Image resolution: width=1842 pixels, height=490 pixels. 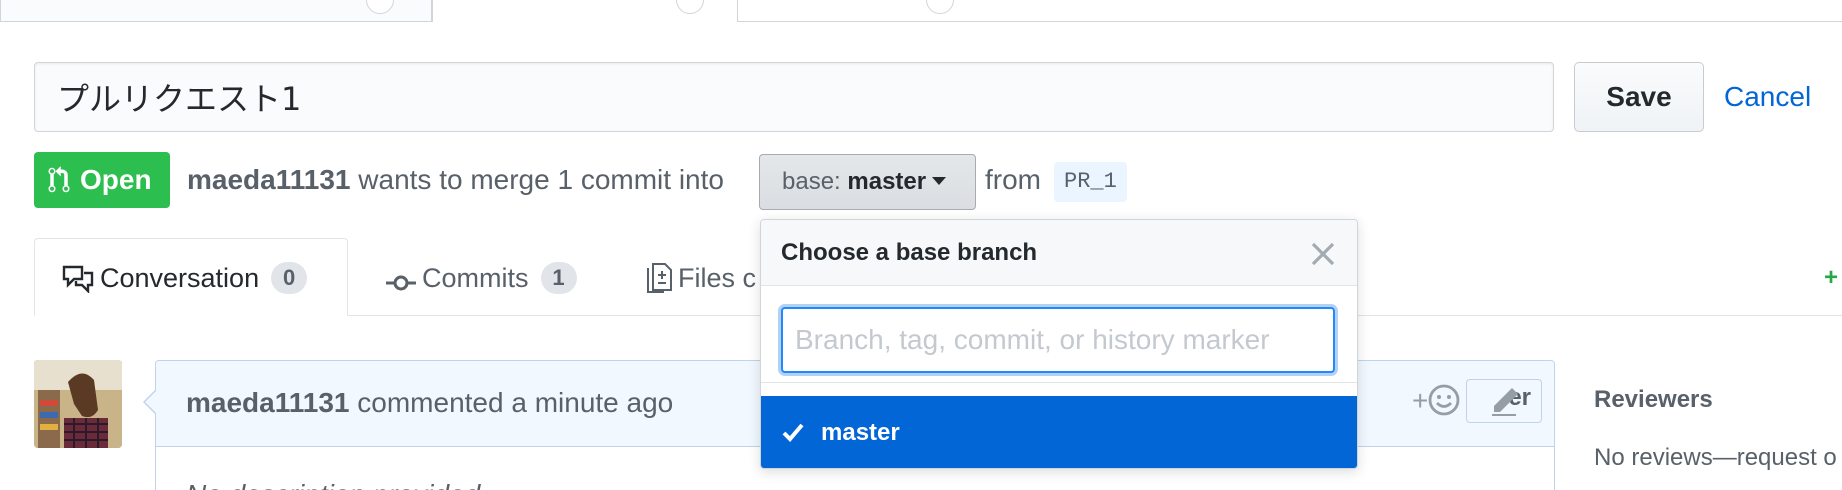 I want to click on author-link: maeda11131, so click(x=269, y=179).